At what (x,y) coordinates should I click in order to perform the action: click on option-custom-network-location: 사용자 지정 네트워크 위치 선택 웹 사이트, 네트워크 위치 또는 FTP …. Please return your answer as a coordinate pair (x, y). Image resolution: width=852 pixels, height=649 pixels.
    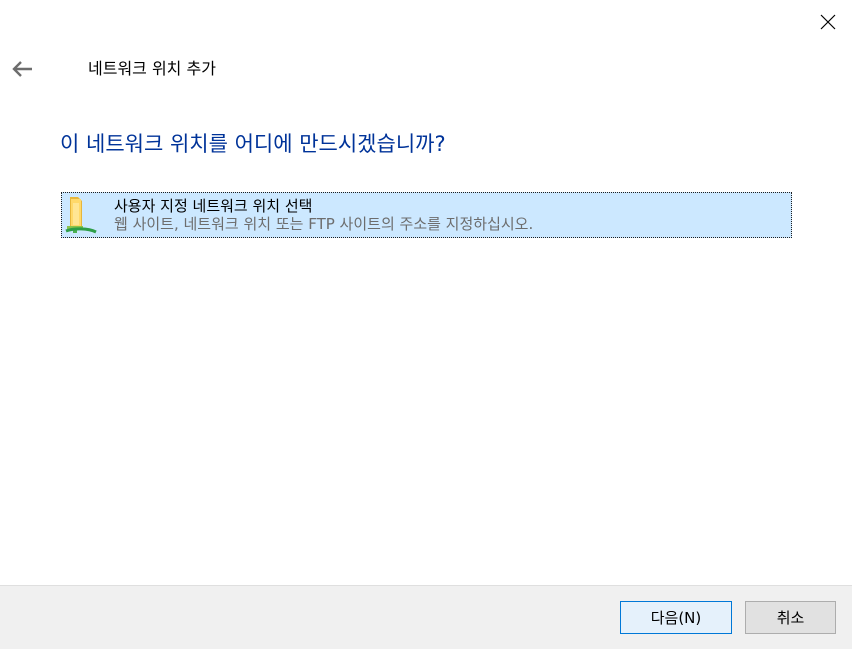
    Looking at the image, I should click on (426, 215).